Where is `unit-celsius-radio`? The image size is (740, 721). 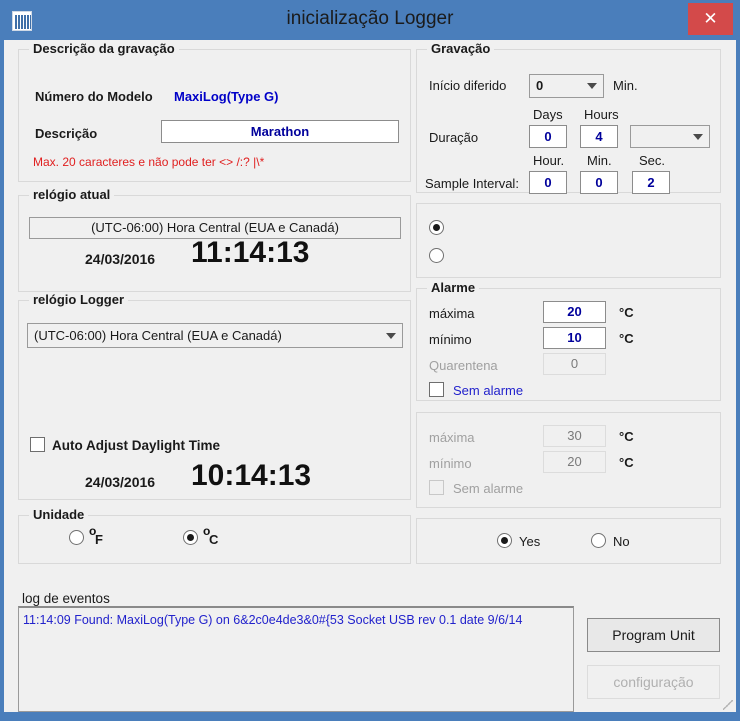
unit-celsius-radio is located at coordinates (190, 537).